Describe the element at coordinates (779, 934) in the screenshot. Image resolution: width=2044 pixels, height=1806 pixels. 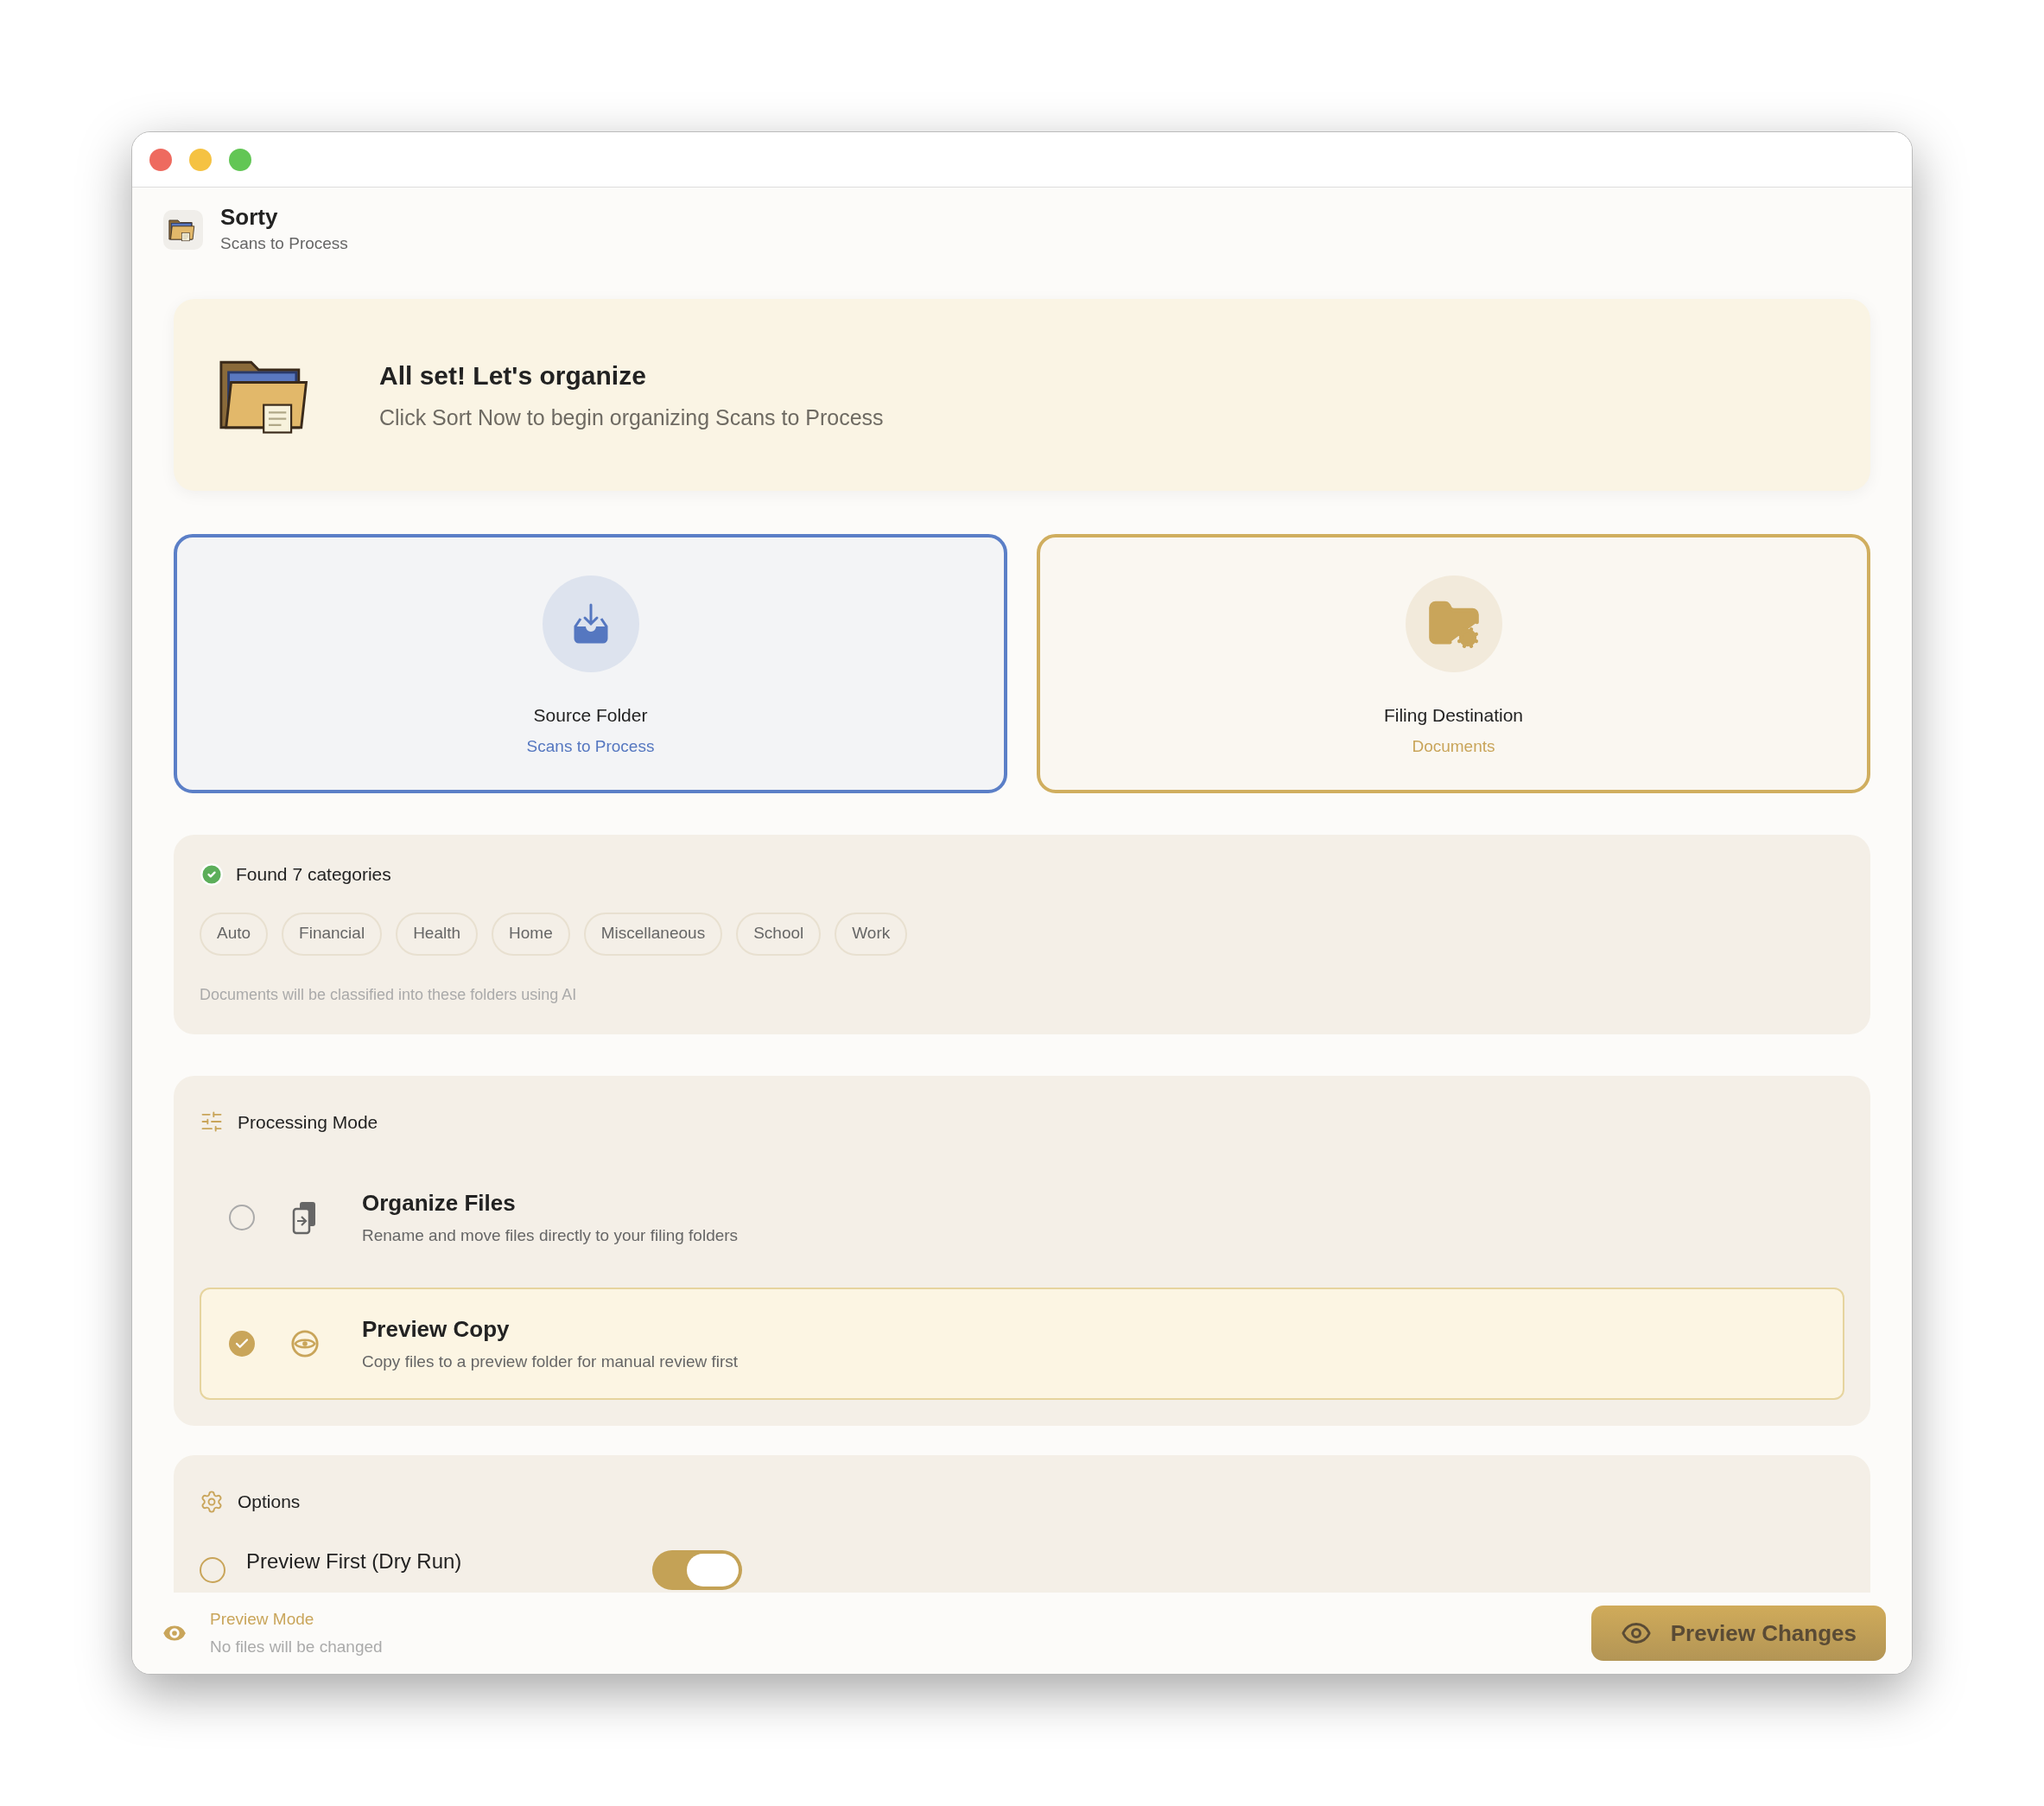
I see `category-chip: School` at that location.